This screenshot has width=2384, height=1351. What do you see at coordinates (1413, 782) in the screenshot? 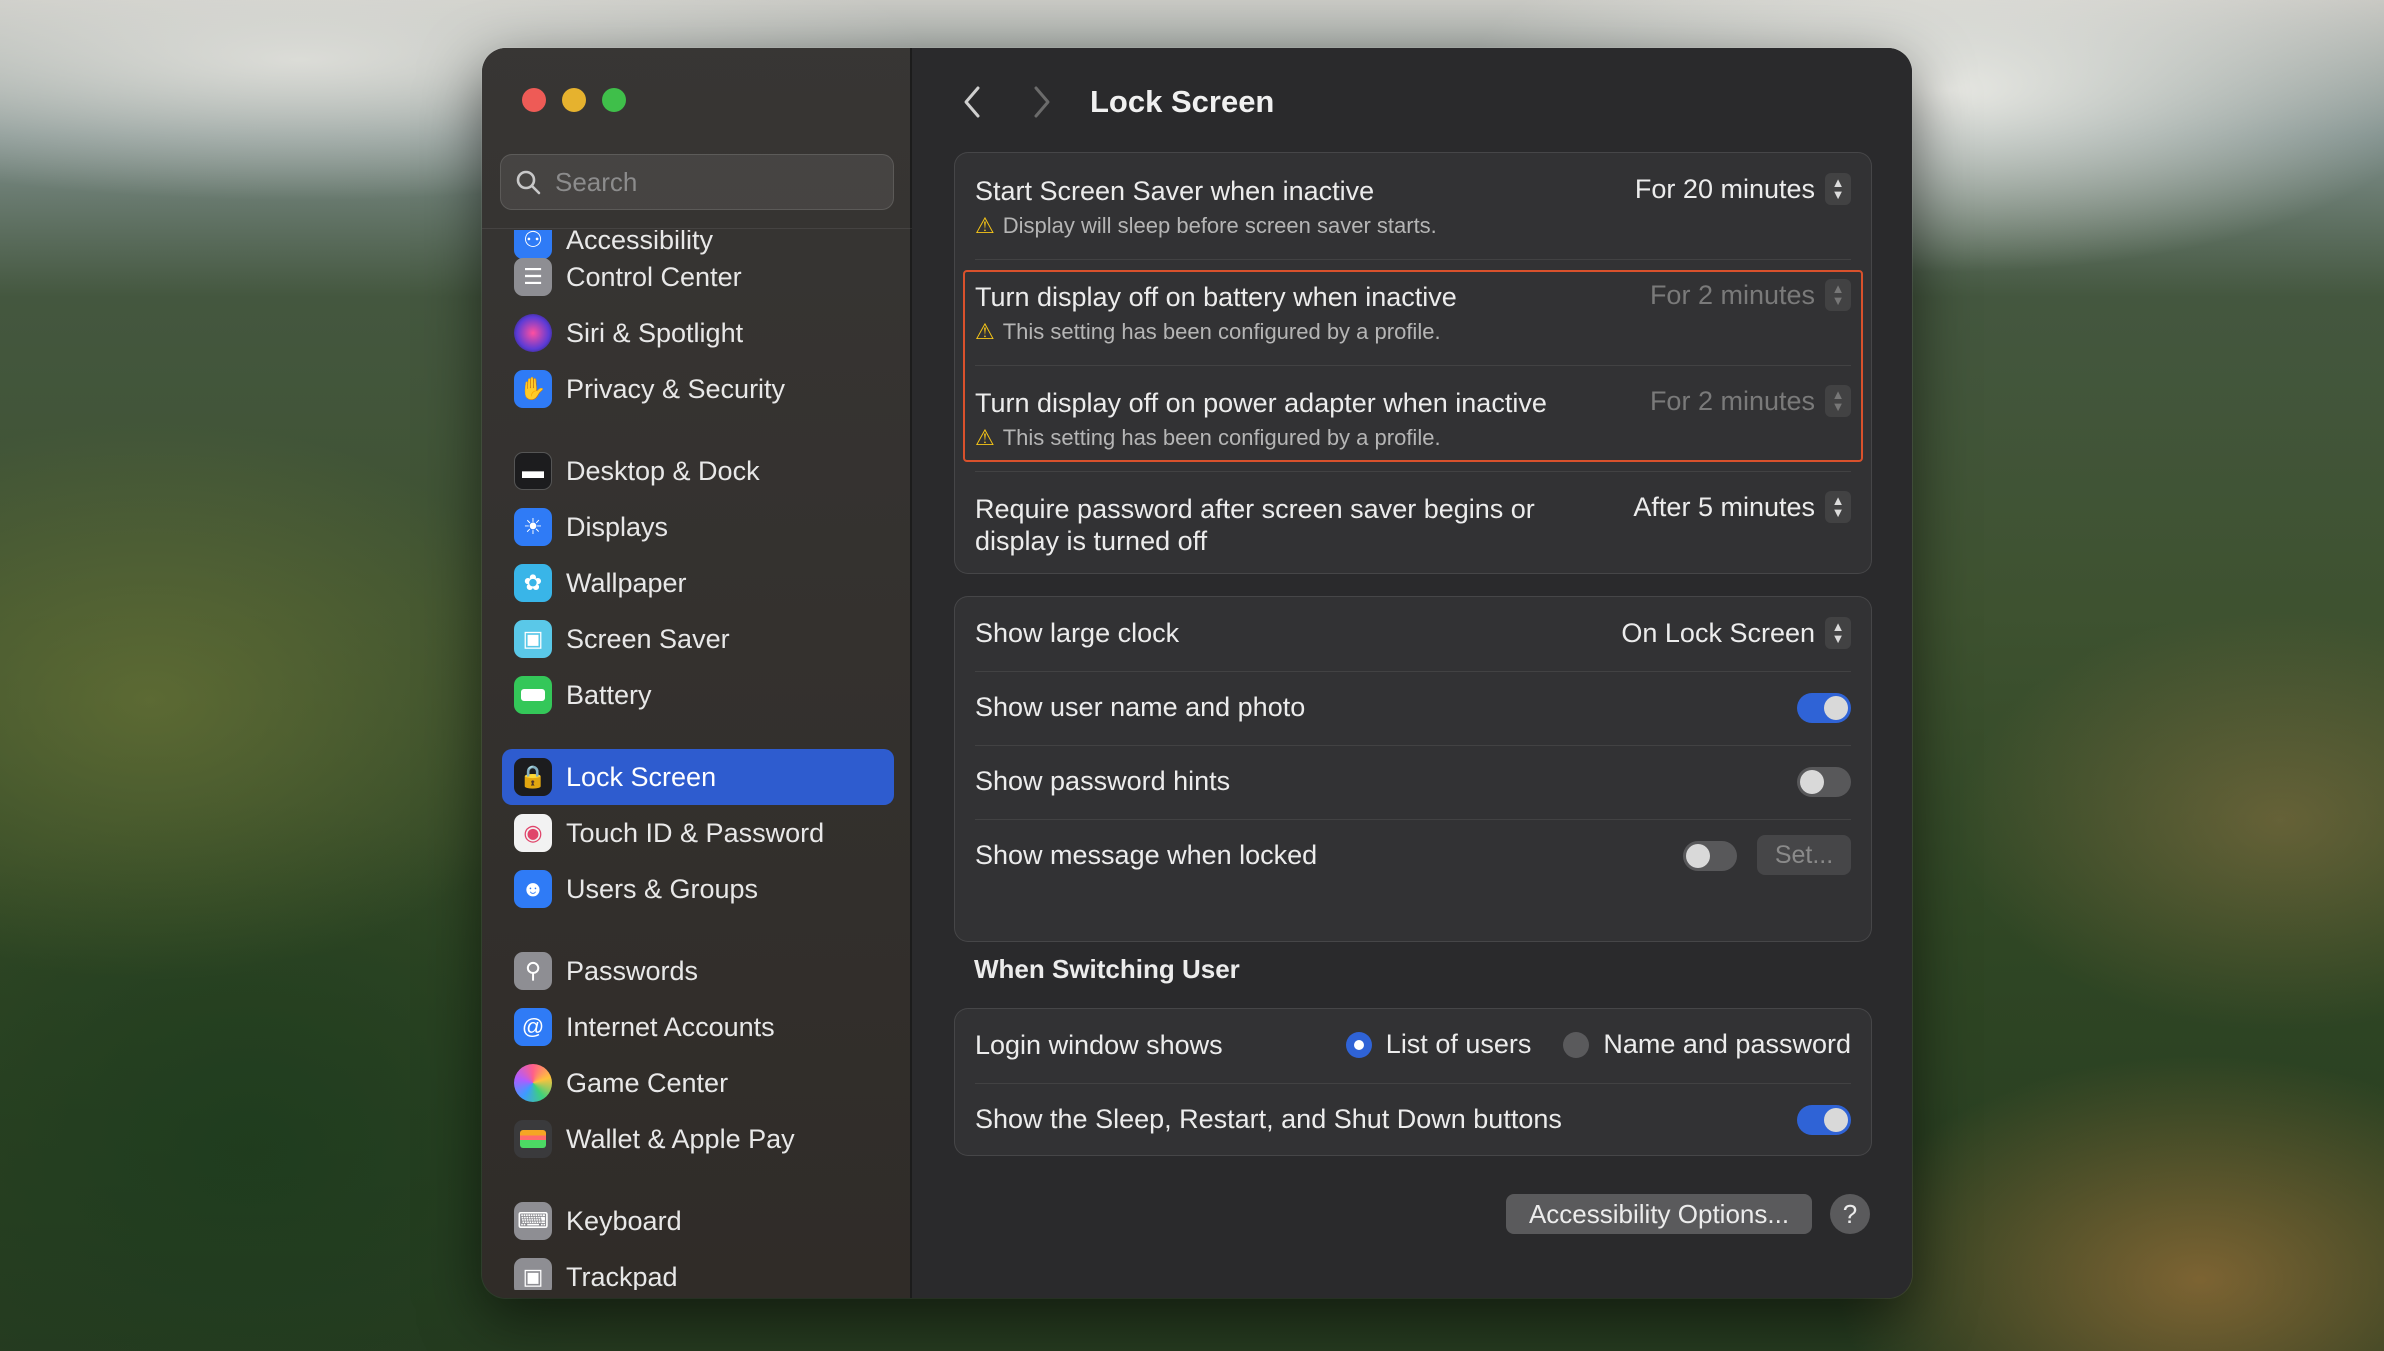
I see `password-hints-row: Show password hints` at bounding box center [1413, 782].